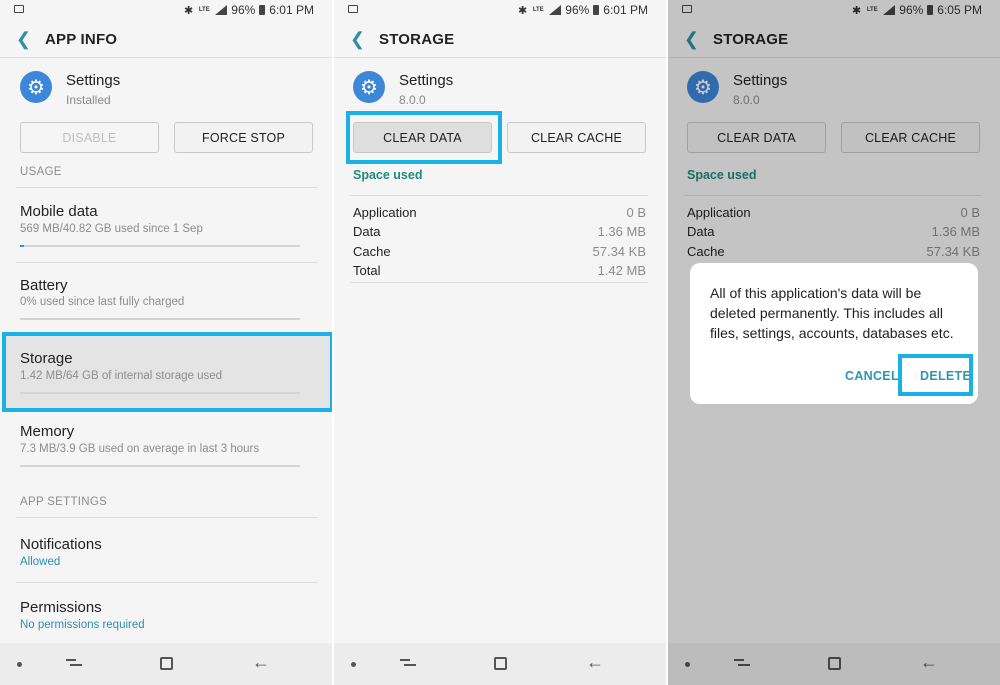 This screenshot has width=1000, height=685. I want to click on clear-data-highlight, so click(424, 137).